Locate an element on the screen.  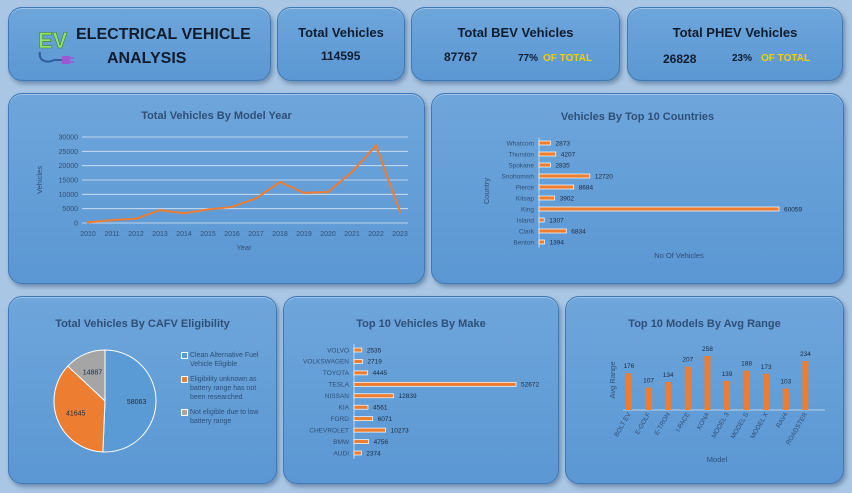
category-label: FORD is located at coordinates (340, 419).